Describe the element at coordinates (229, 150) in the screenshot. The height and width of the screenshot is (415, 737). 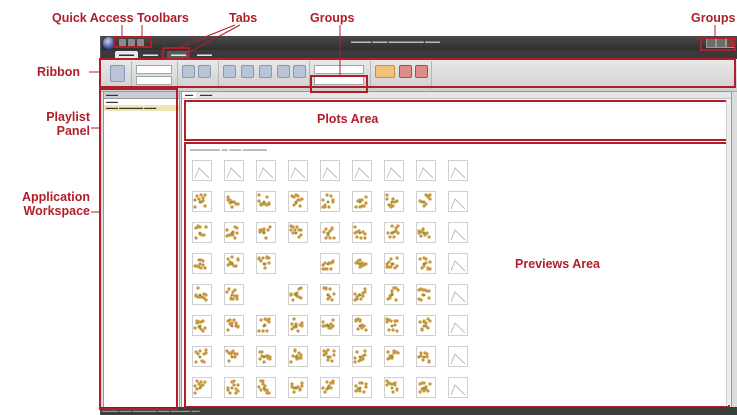
I see `previews-title: ▬▬▬▬▬ ▬ ▬▬ ▬▬▬▬` at that location.